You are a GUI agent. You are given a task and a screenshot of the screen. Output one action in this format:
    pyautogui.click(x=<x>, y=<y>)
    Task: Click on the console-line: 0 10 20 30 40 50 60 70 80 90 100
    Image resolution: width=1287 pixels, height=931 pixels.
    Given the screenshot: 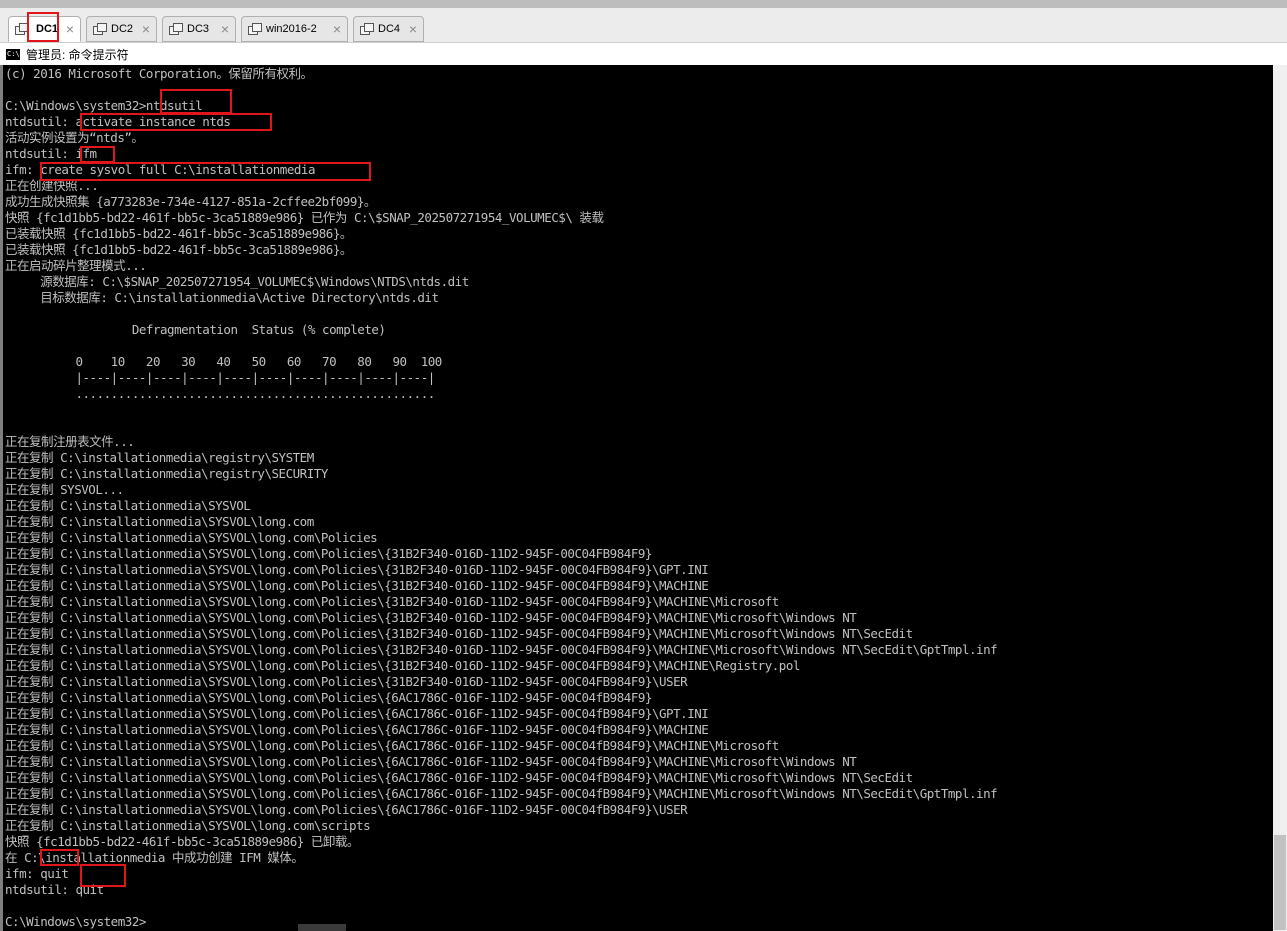 What is the action you would take?
    pyautogui.click(x=223, y=361)
    